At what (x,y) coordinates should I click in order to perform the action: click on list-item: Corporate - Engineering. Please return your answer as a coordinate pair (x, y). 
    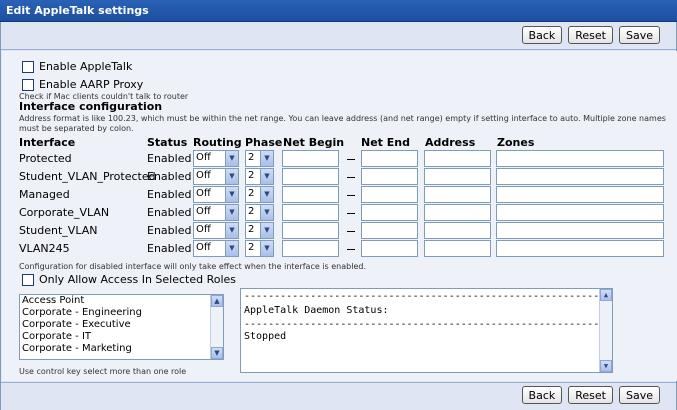
    Looking at the image, I should click on (121, 313).